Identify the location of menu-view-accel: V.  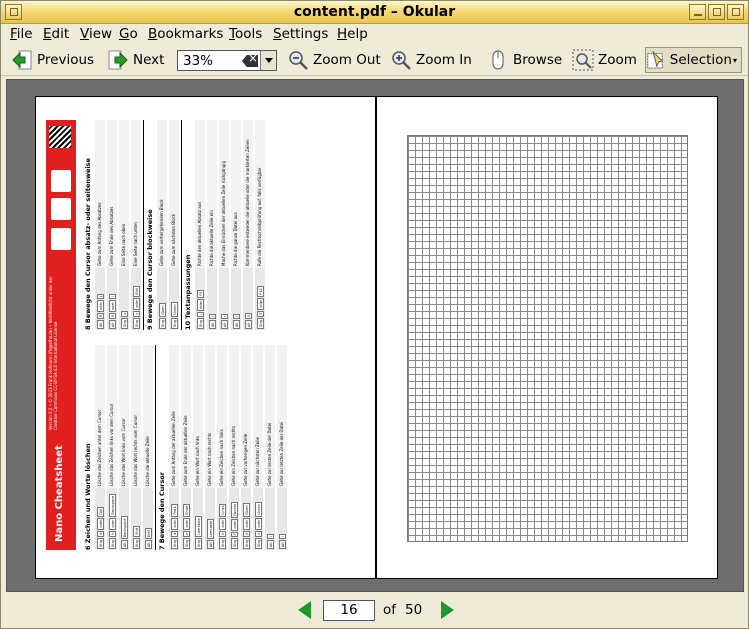
(84, 34).